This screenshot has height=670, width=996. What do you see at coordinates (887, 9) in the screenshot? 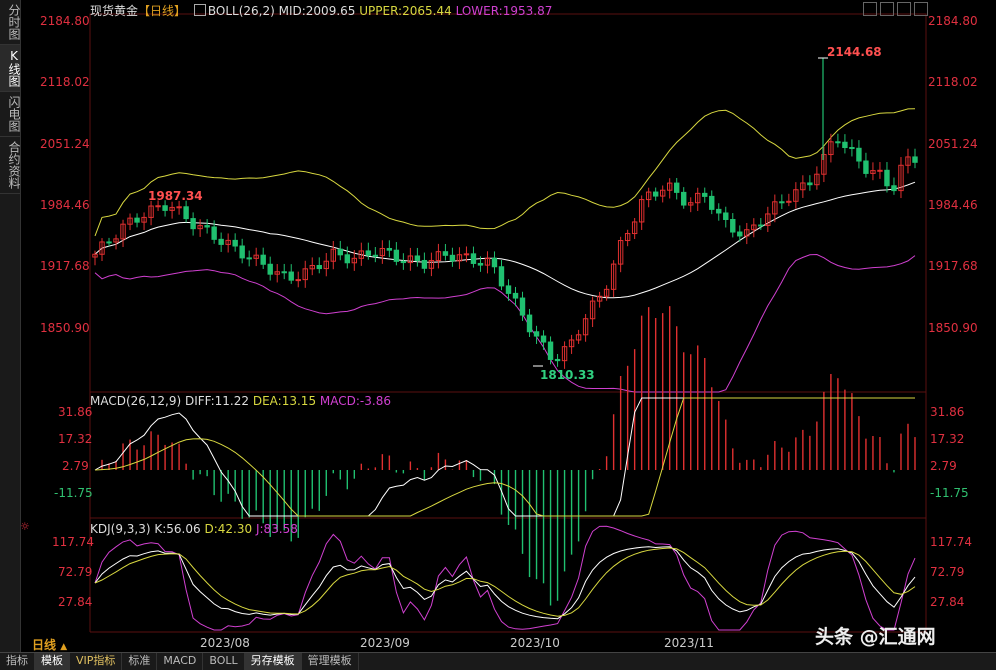
I see `zoom-in-icon` at bounding box center [887, 9].